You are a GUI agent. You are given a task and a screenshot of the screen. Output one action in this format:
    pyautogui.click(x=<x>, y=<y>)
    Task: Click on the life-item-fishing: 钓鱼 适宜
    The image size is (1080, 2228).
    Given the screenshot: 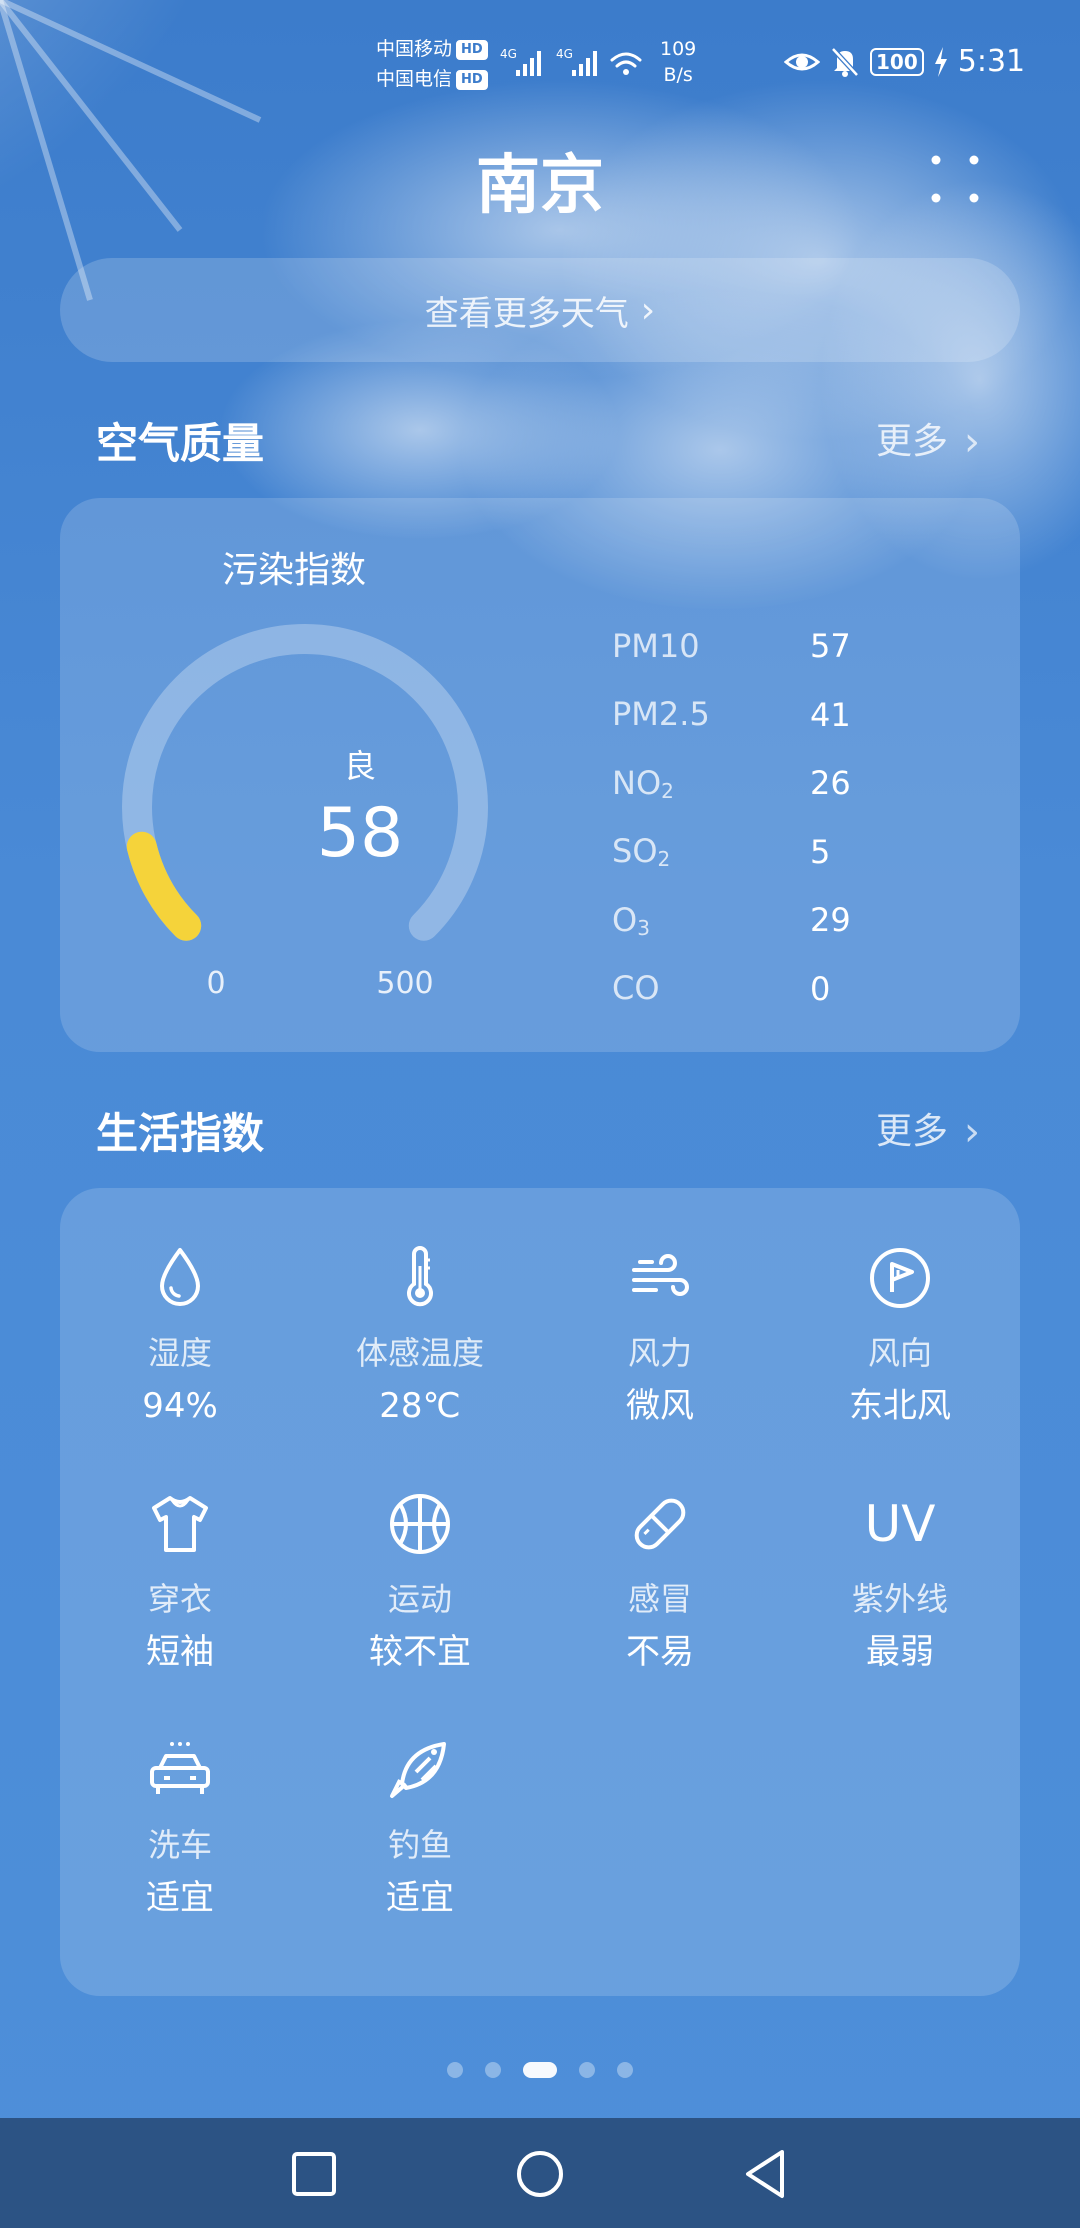 What is the action you would take?
    pyautogui.click(x=420, y=1803)
    